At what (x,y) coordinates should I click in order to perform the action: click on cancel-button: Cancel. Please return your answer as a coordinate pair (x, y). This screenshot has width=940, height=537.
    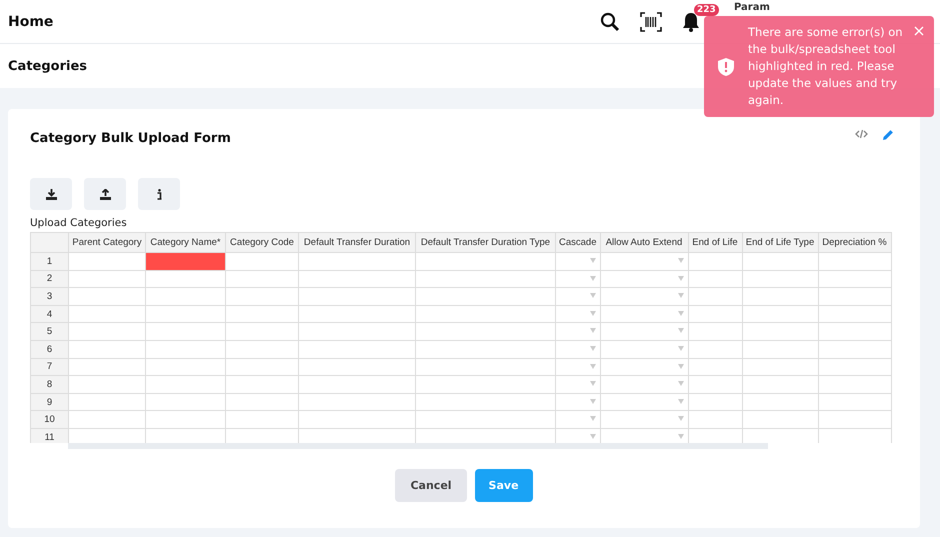
    Looking at the image, I should click on (431, 485).